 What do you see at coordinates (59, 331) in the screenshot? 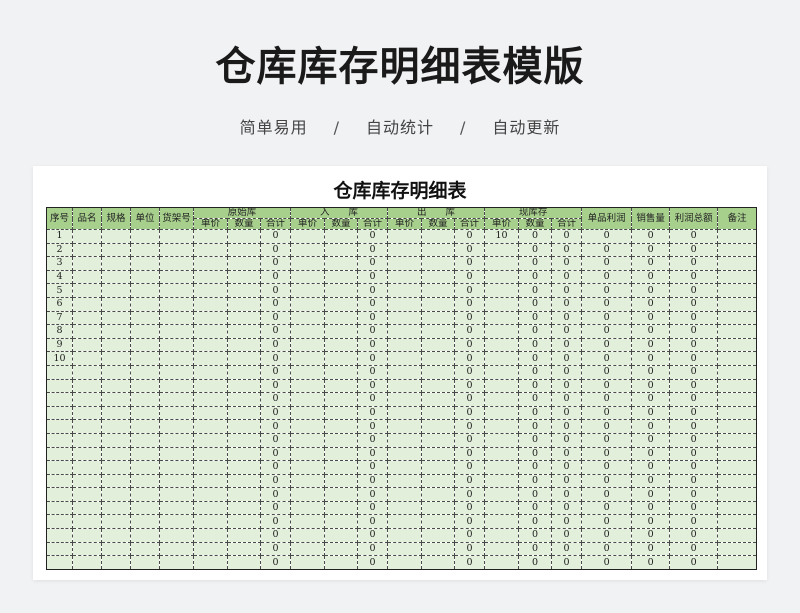
I see `cell-seq: 8` at bounding box center [59, 331].